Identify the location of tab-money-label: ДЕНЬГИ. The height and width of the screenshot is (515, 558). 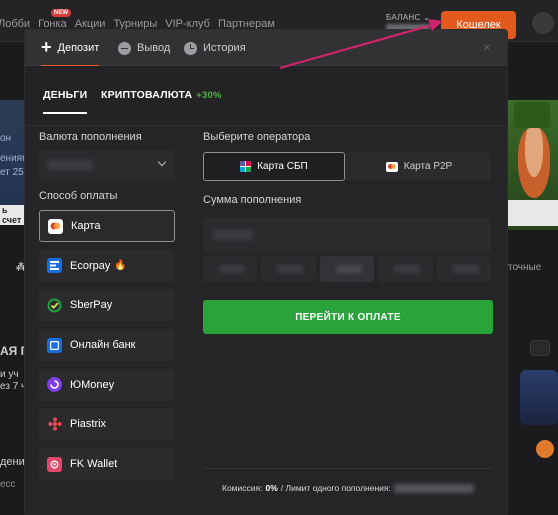
(65, 95).